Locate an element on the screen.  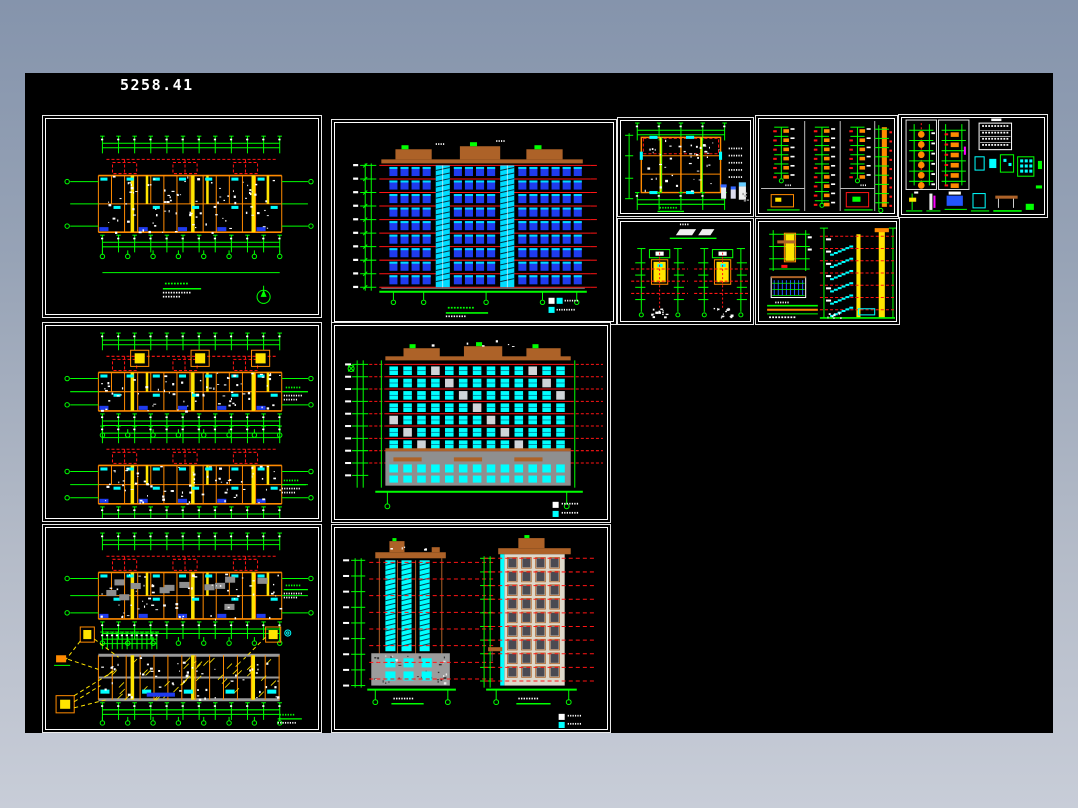
panel-detail-sheet is located at coordinates (973, 166).